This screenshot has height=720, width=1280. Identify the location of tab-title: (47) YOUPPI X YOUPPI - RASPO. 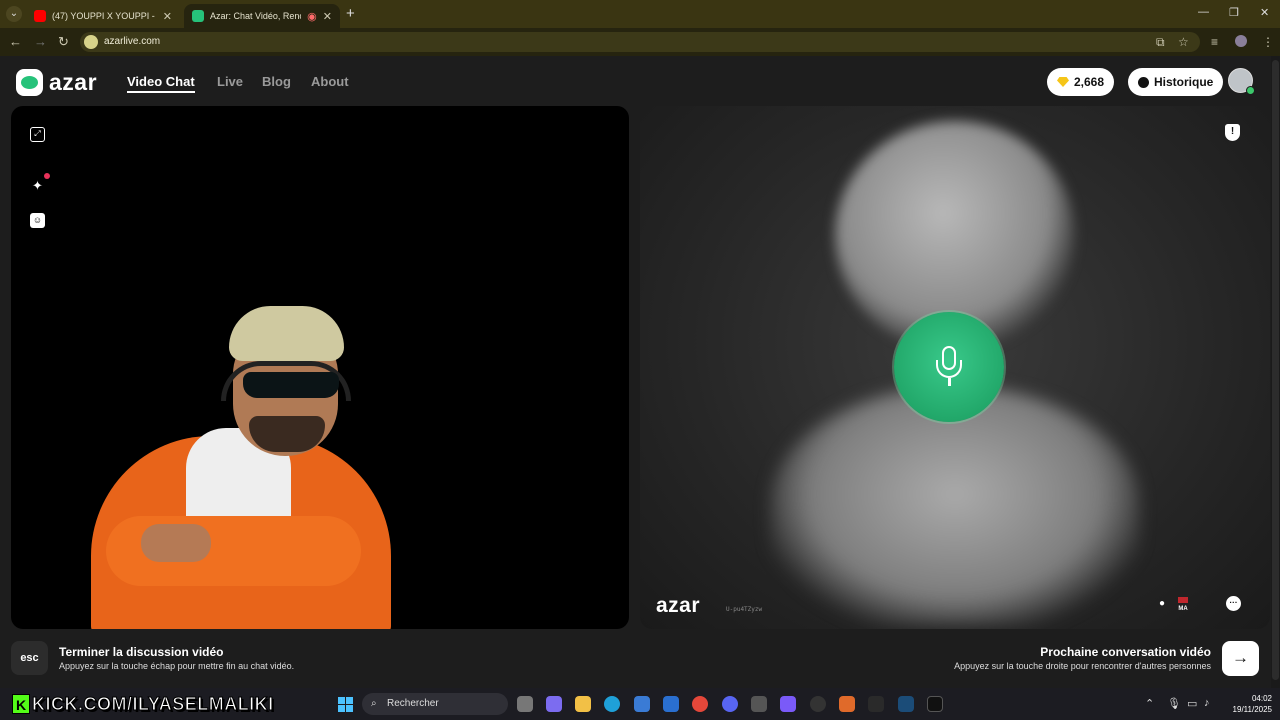
(104, 16).